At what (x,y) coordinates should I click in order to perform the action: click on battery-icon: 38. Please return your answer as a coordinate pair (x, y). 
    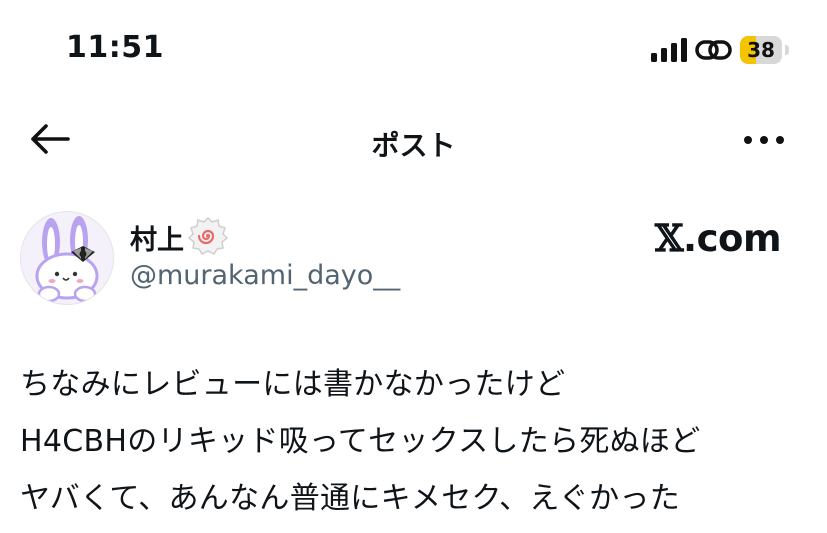
    Looking at the image, I should click on (766, 50).